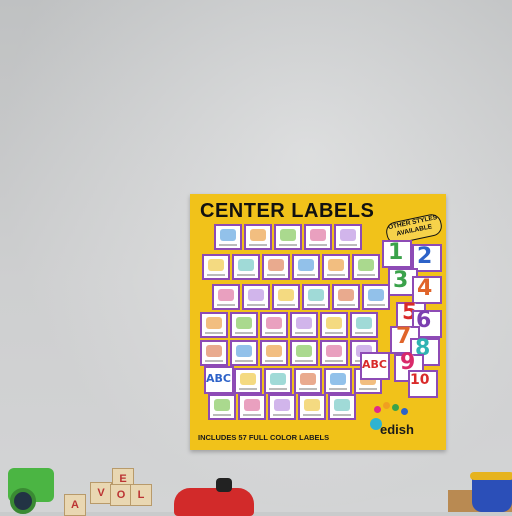 This screenshot has width=512, height=516. Describe the element at coordinates (425, 288) in the screenshot. I see `number-4: 4` at that location.